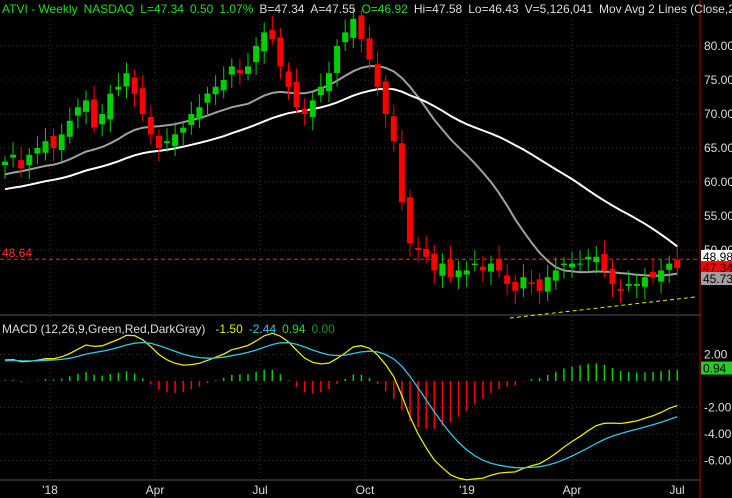 This screenshot has width=732, height=498. What do you see at coordinates (384, 9) in the screenshot?
I see `open: O=46.92` at bounding box center [384, 9].